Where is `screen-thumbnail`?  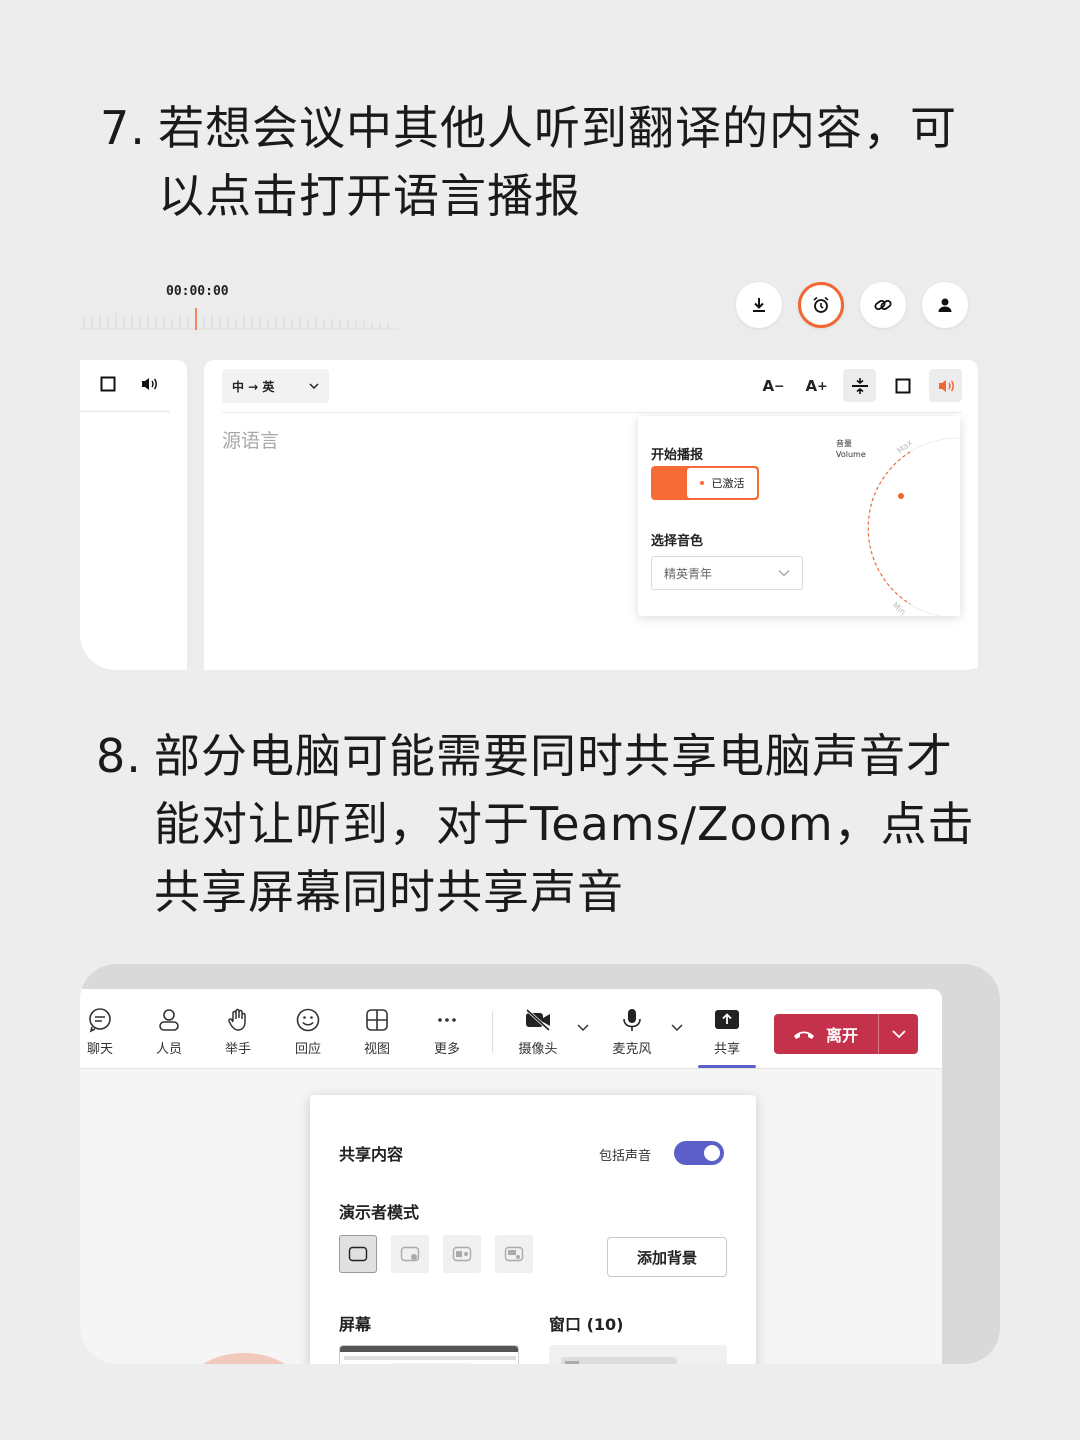 screen-thumbnail is located at coordinates (429, 1354).